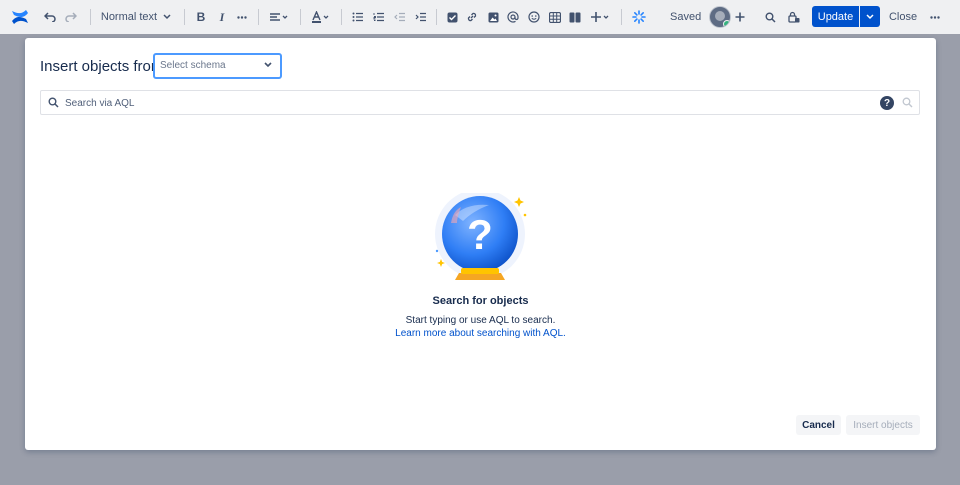  What do you see at coordinates (193, 65) in the screenshot?
I see `schema-placeholder: Select schema` at bounding box center [193, 65].